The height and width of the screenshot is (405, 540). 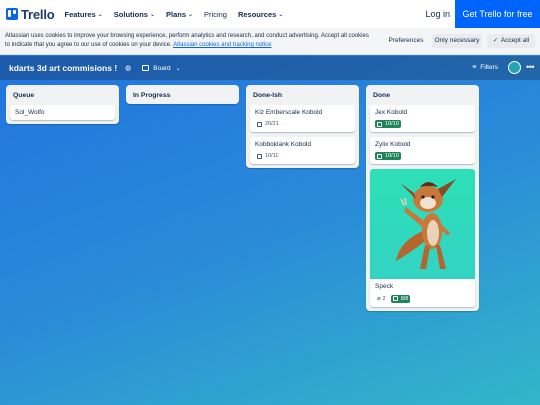 I want to click on card-cover-image, so click(x=422, y=224).